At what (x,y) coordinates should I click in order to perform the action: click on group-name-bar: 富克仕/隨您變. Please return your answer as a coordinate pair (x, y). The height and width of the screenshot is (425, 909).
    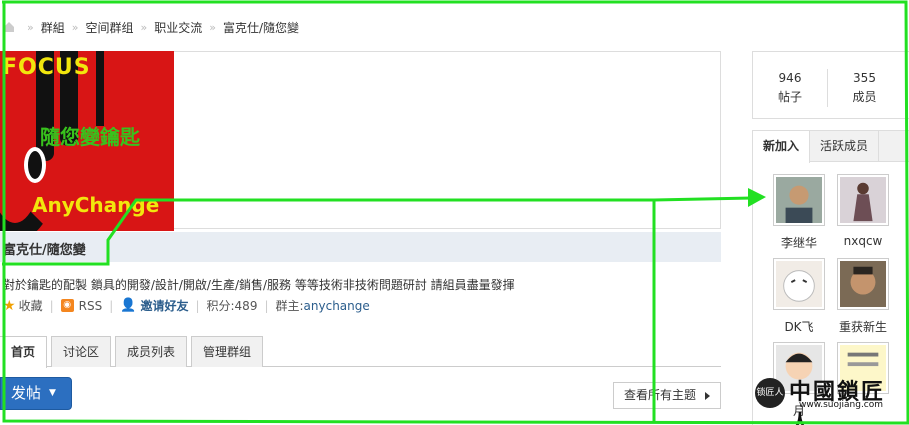
    Looking at the image, I should click on (360, 247).